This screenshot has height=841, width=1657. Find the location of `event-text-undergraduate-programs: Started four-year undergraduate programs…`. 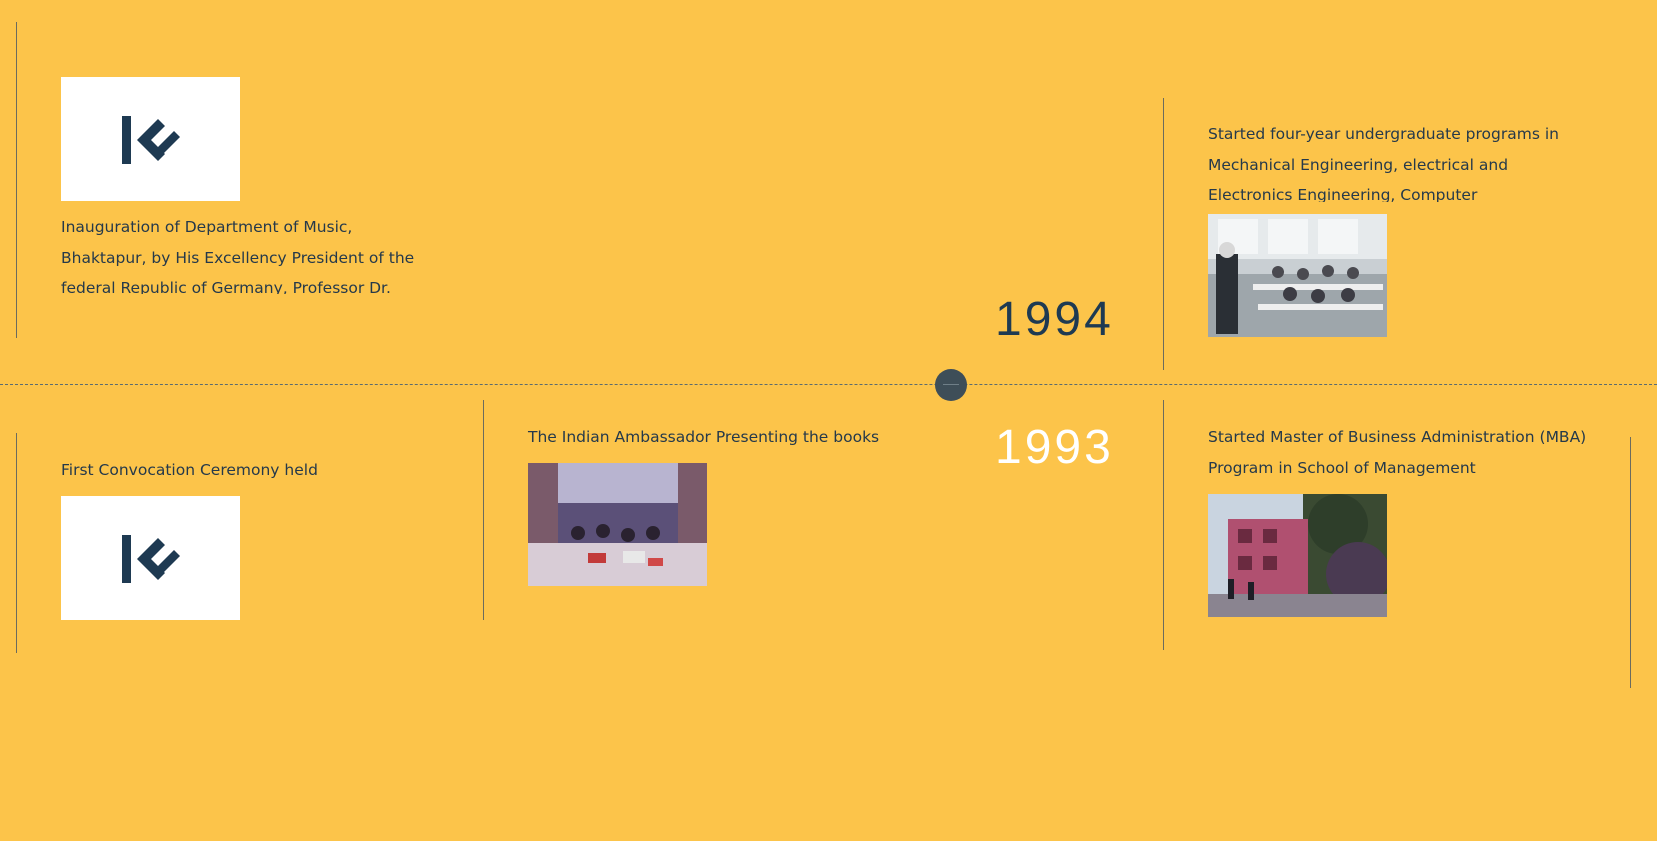

event-text-undergraduate-programs: Started four-year undergraduate programs… is located at coordinates (1383, 163).